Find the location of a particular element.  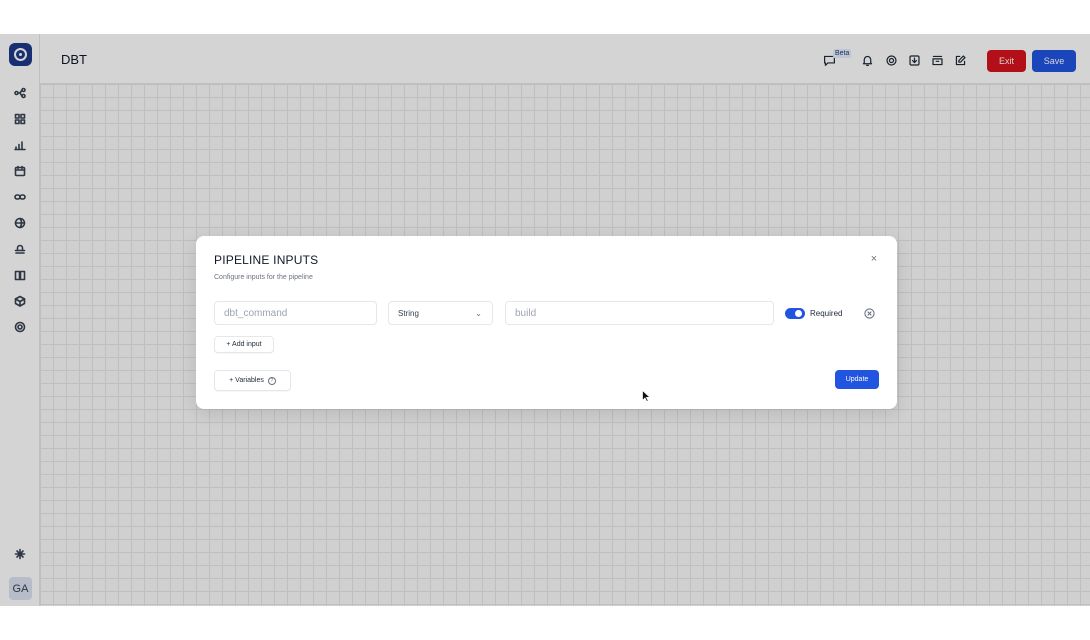

variables-button: + Variables ? is located at coordinates (252, 380).